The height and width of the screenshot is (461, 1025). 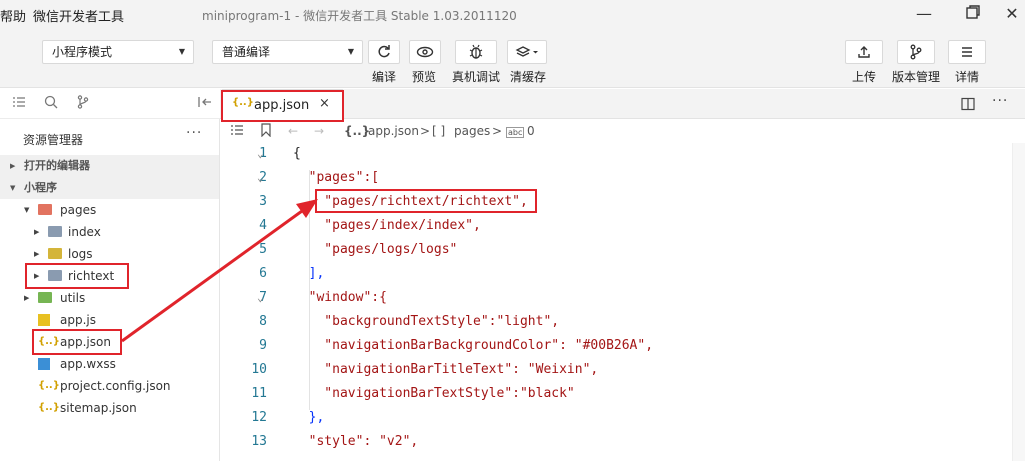 I want to click on open-editors-section: ▶ 打开的编辑器, so click(x=109, y=166).